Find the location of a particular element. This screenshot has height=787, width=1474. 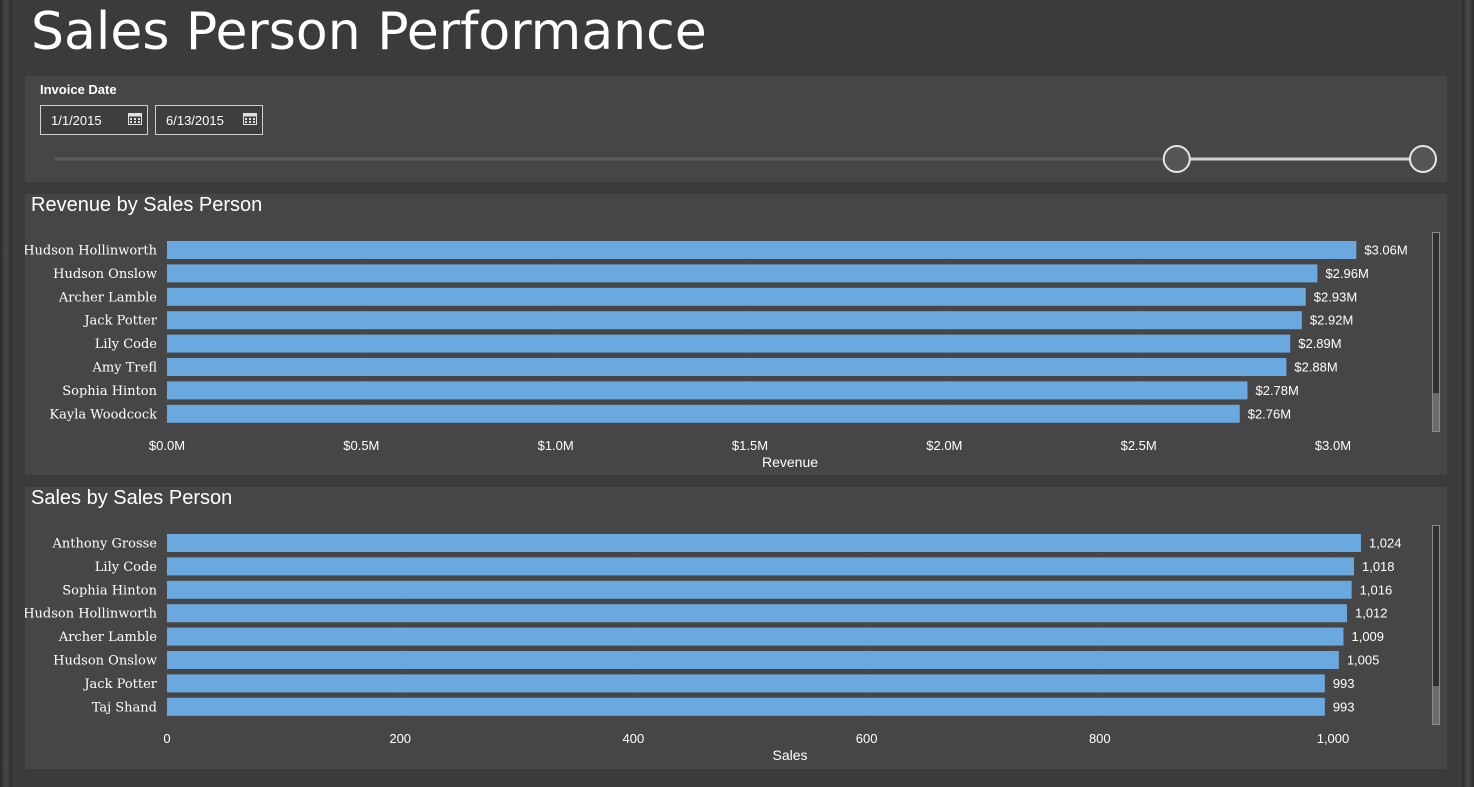

window-frame-left is located at coordinates (6, 393).